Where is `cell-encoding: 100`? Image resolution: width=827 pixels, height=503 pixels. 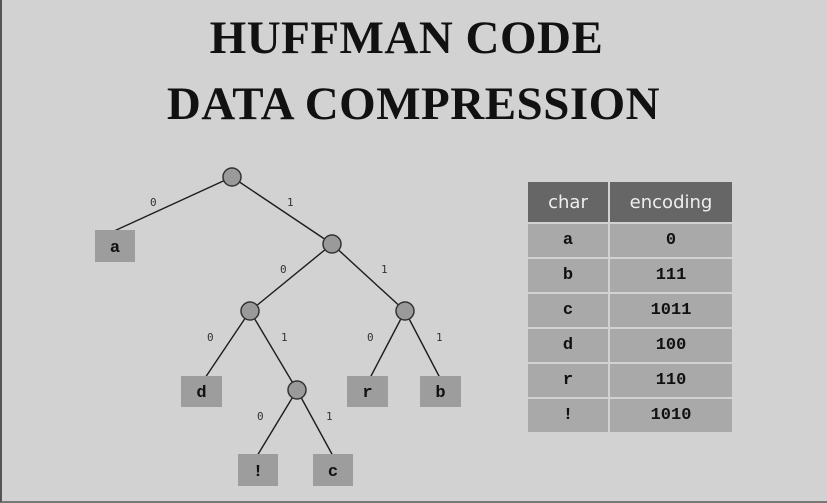
cell-encoding: 100 is located at coordinates (671, 345).